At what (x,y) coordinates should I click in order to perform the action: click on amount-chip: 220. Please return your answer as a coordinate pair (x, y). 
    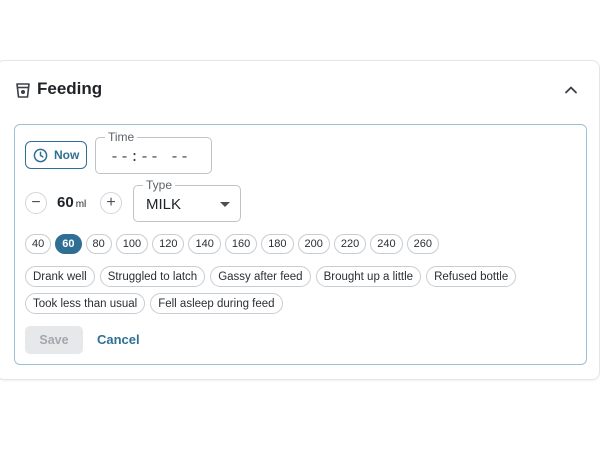
    Looking at the image, I should click on (350, 244).